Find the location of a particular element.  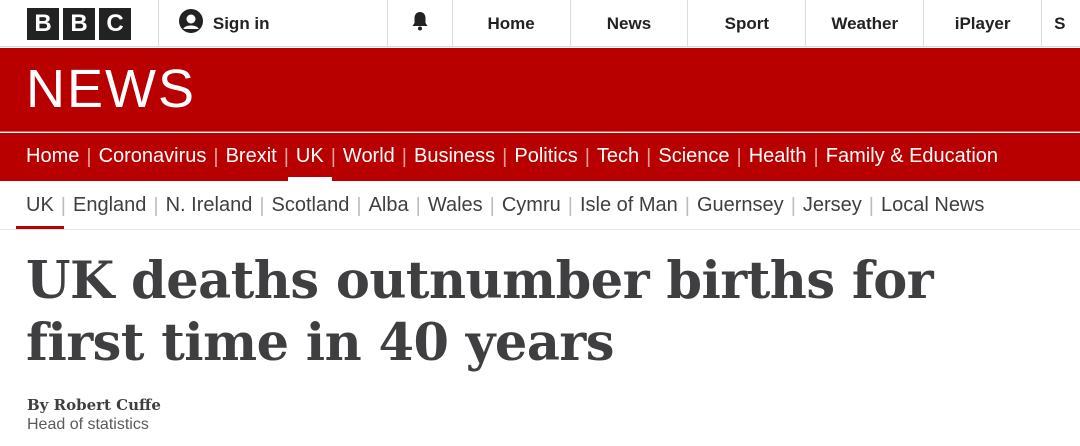

section-tech: Tech is located at coordinates (618, 157).